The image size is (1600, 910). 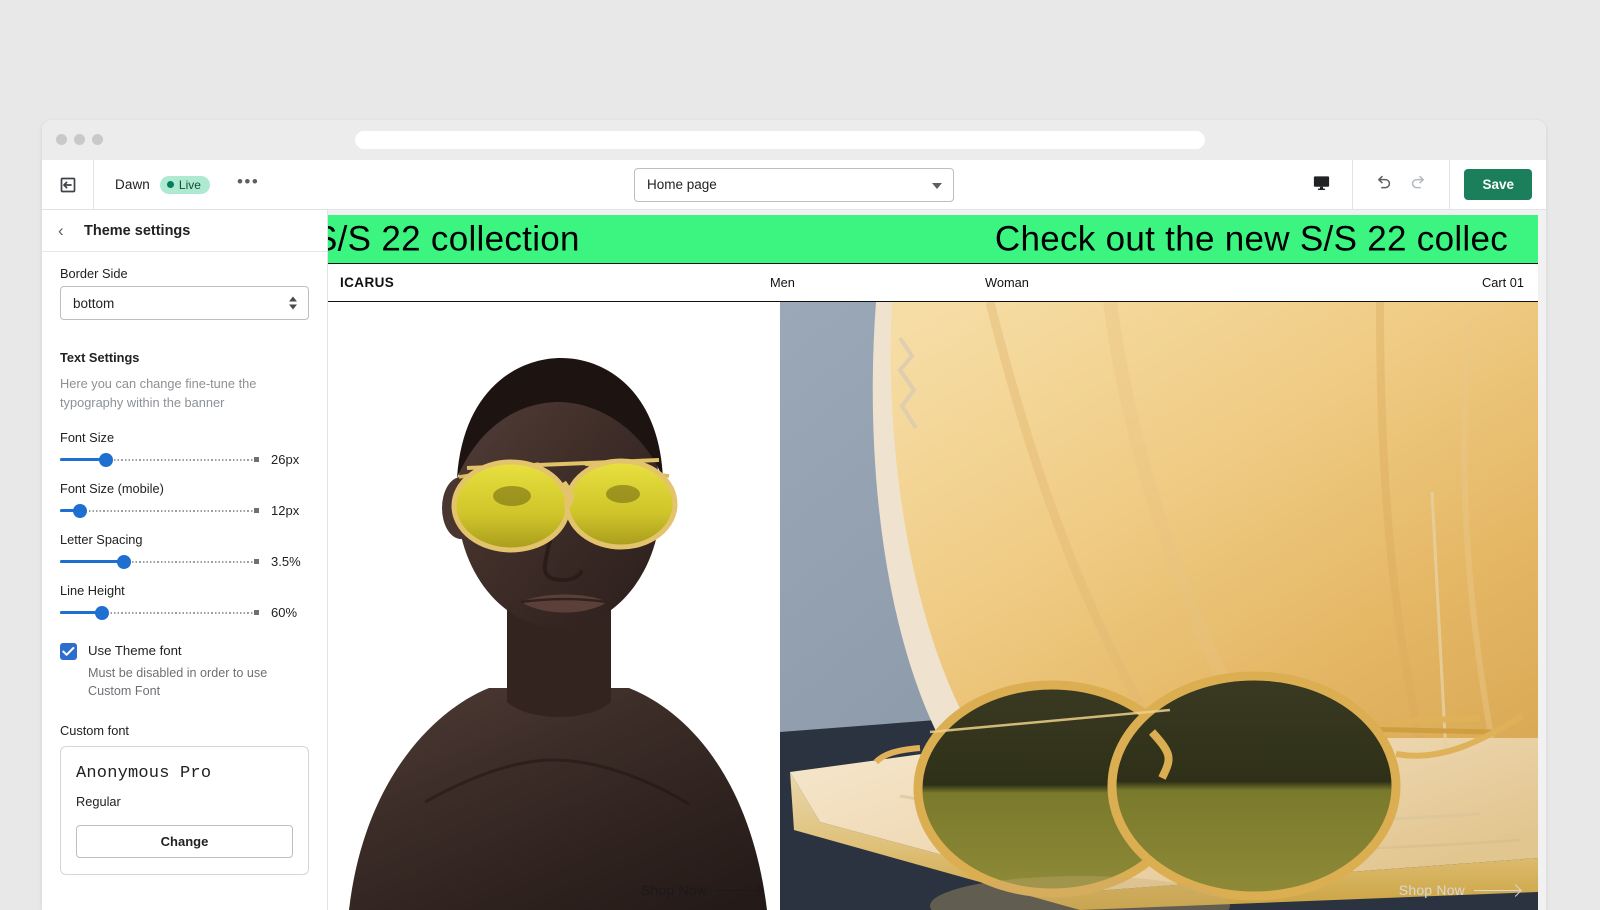 I want to click on sidebar-title: Theme settings, so click(x=137, y=230).